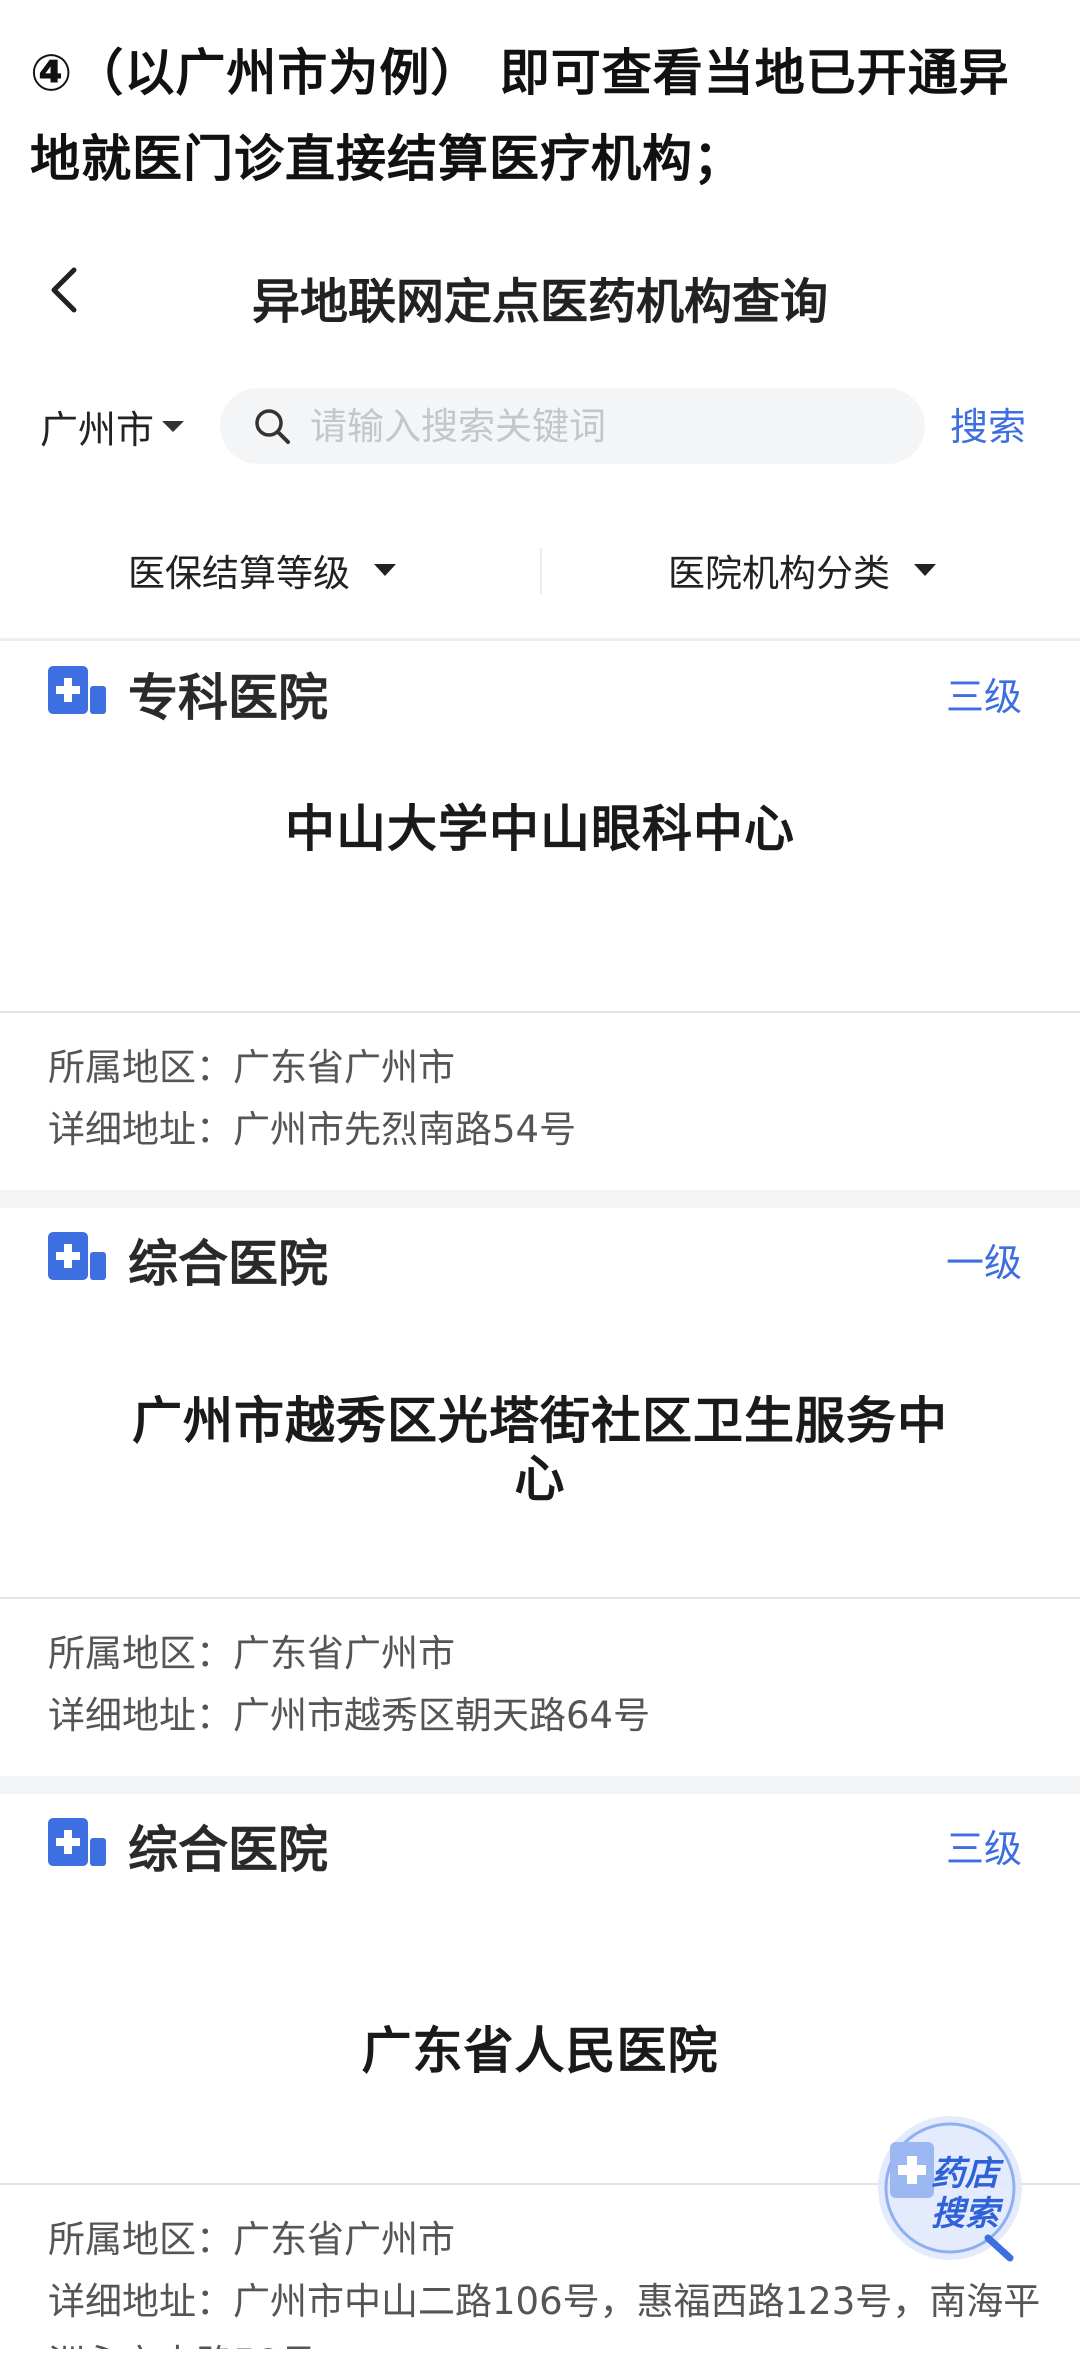 The width and height of the screenshot is (1080, 2354). Describe the element at coordinates (548, 2310) in the screenshot. I see `address-row: 详细地址：广州市中山二路106号，惠福西路123号，南海平洲永安中路58号` at that location.